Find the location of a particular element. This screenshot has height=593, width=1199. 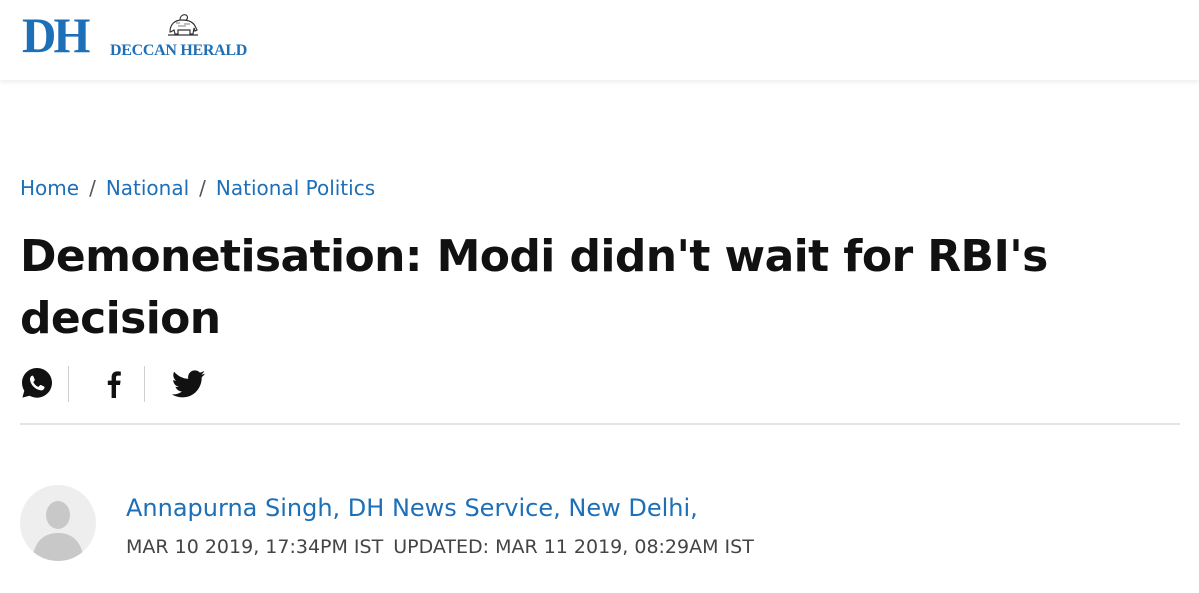

elephant-emblem-icon is located at coordinates (183, 25).